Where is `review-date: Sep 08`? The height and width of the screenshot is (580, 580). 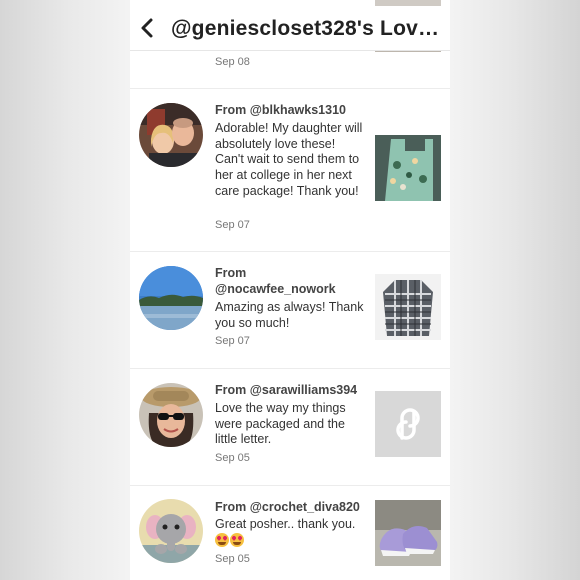 review-date: Sep 08 is located at coordinates (232, 62).